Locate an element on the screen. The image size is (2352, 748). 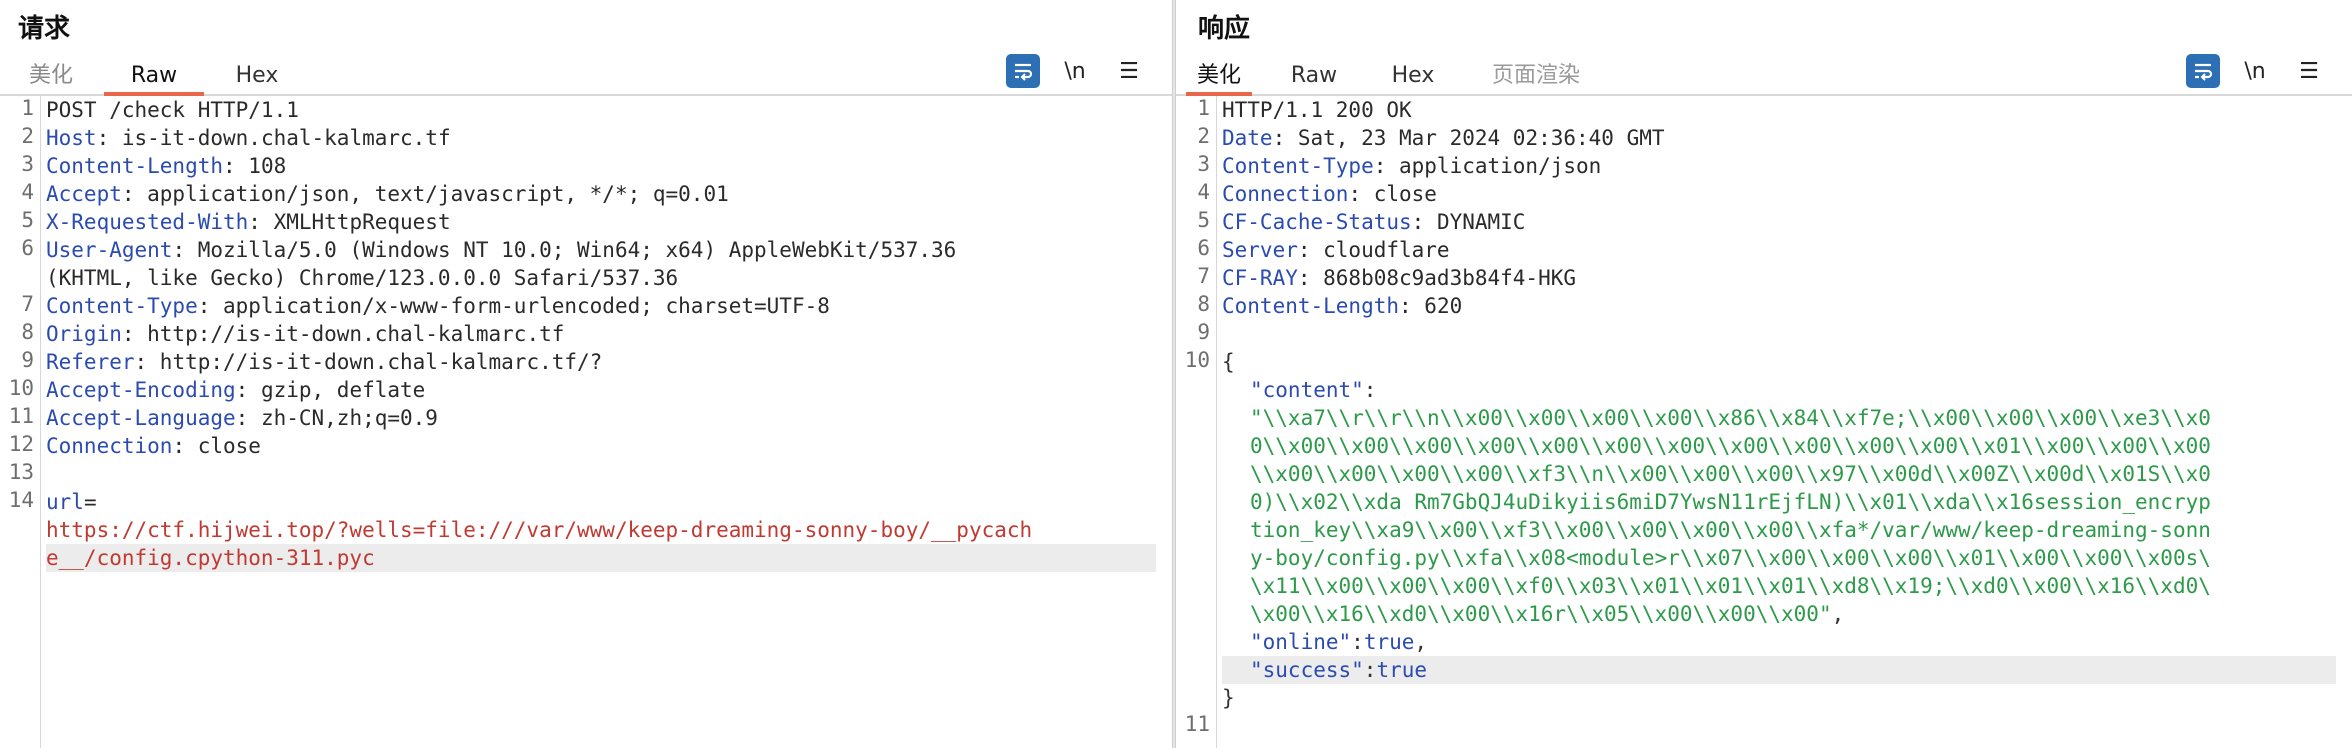
header-value: : 108 is located at coordinates (255, 166).